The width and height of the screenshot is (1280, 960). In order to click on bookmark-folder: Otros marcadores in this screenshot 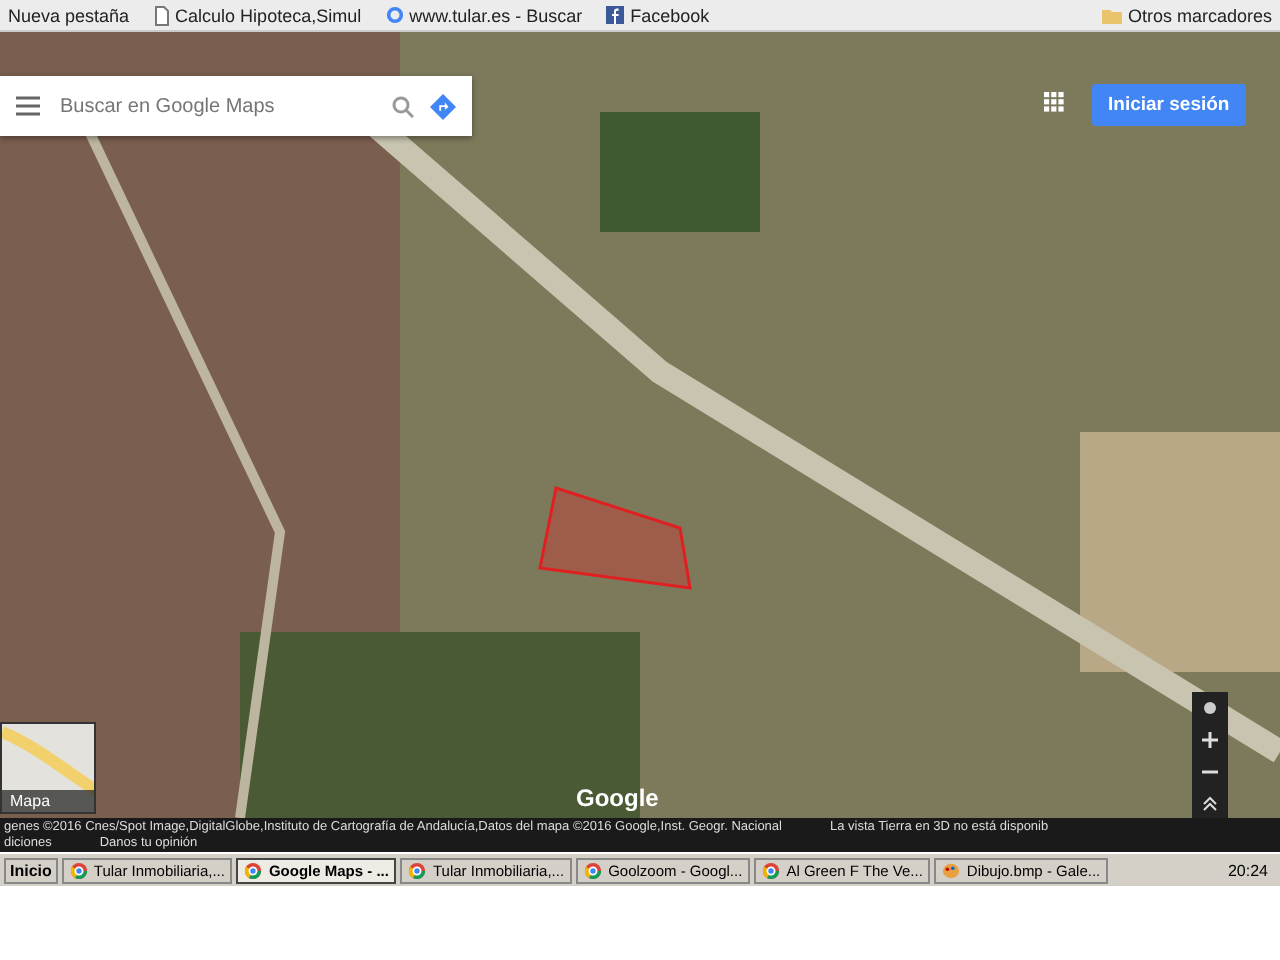, I will do `click(1186, 15)`.